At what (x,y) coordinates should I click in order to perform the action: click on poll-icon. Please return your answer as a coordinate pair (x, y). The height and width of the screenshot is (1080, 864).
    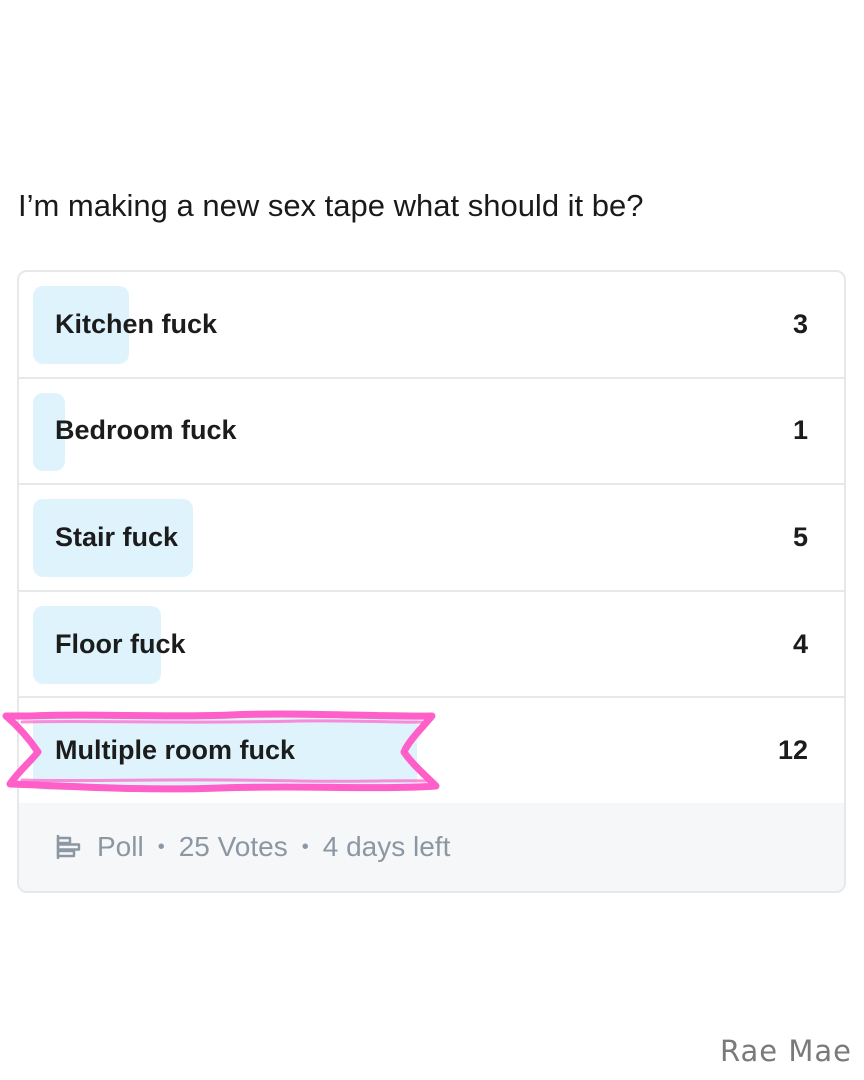
    Looking at the image, I should click on (68, 847).